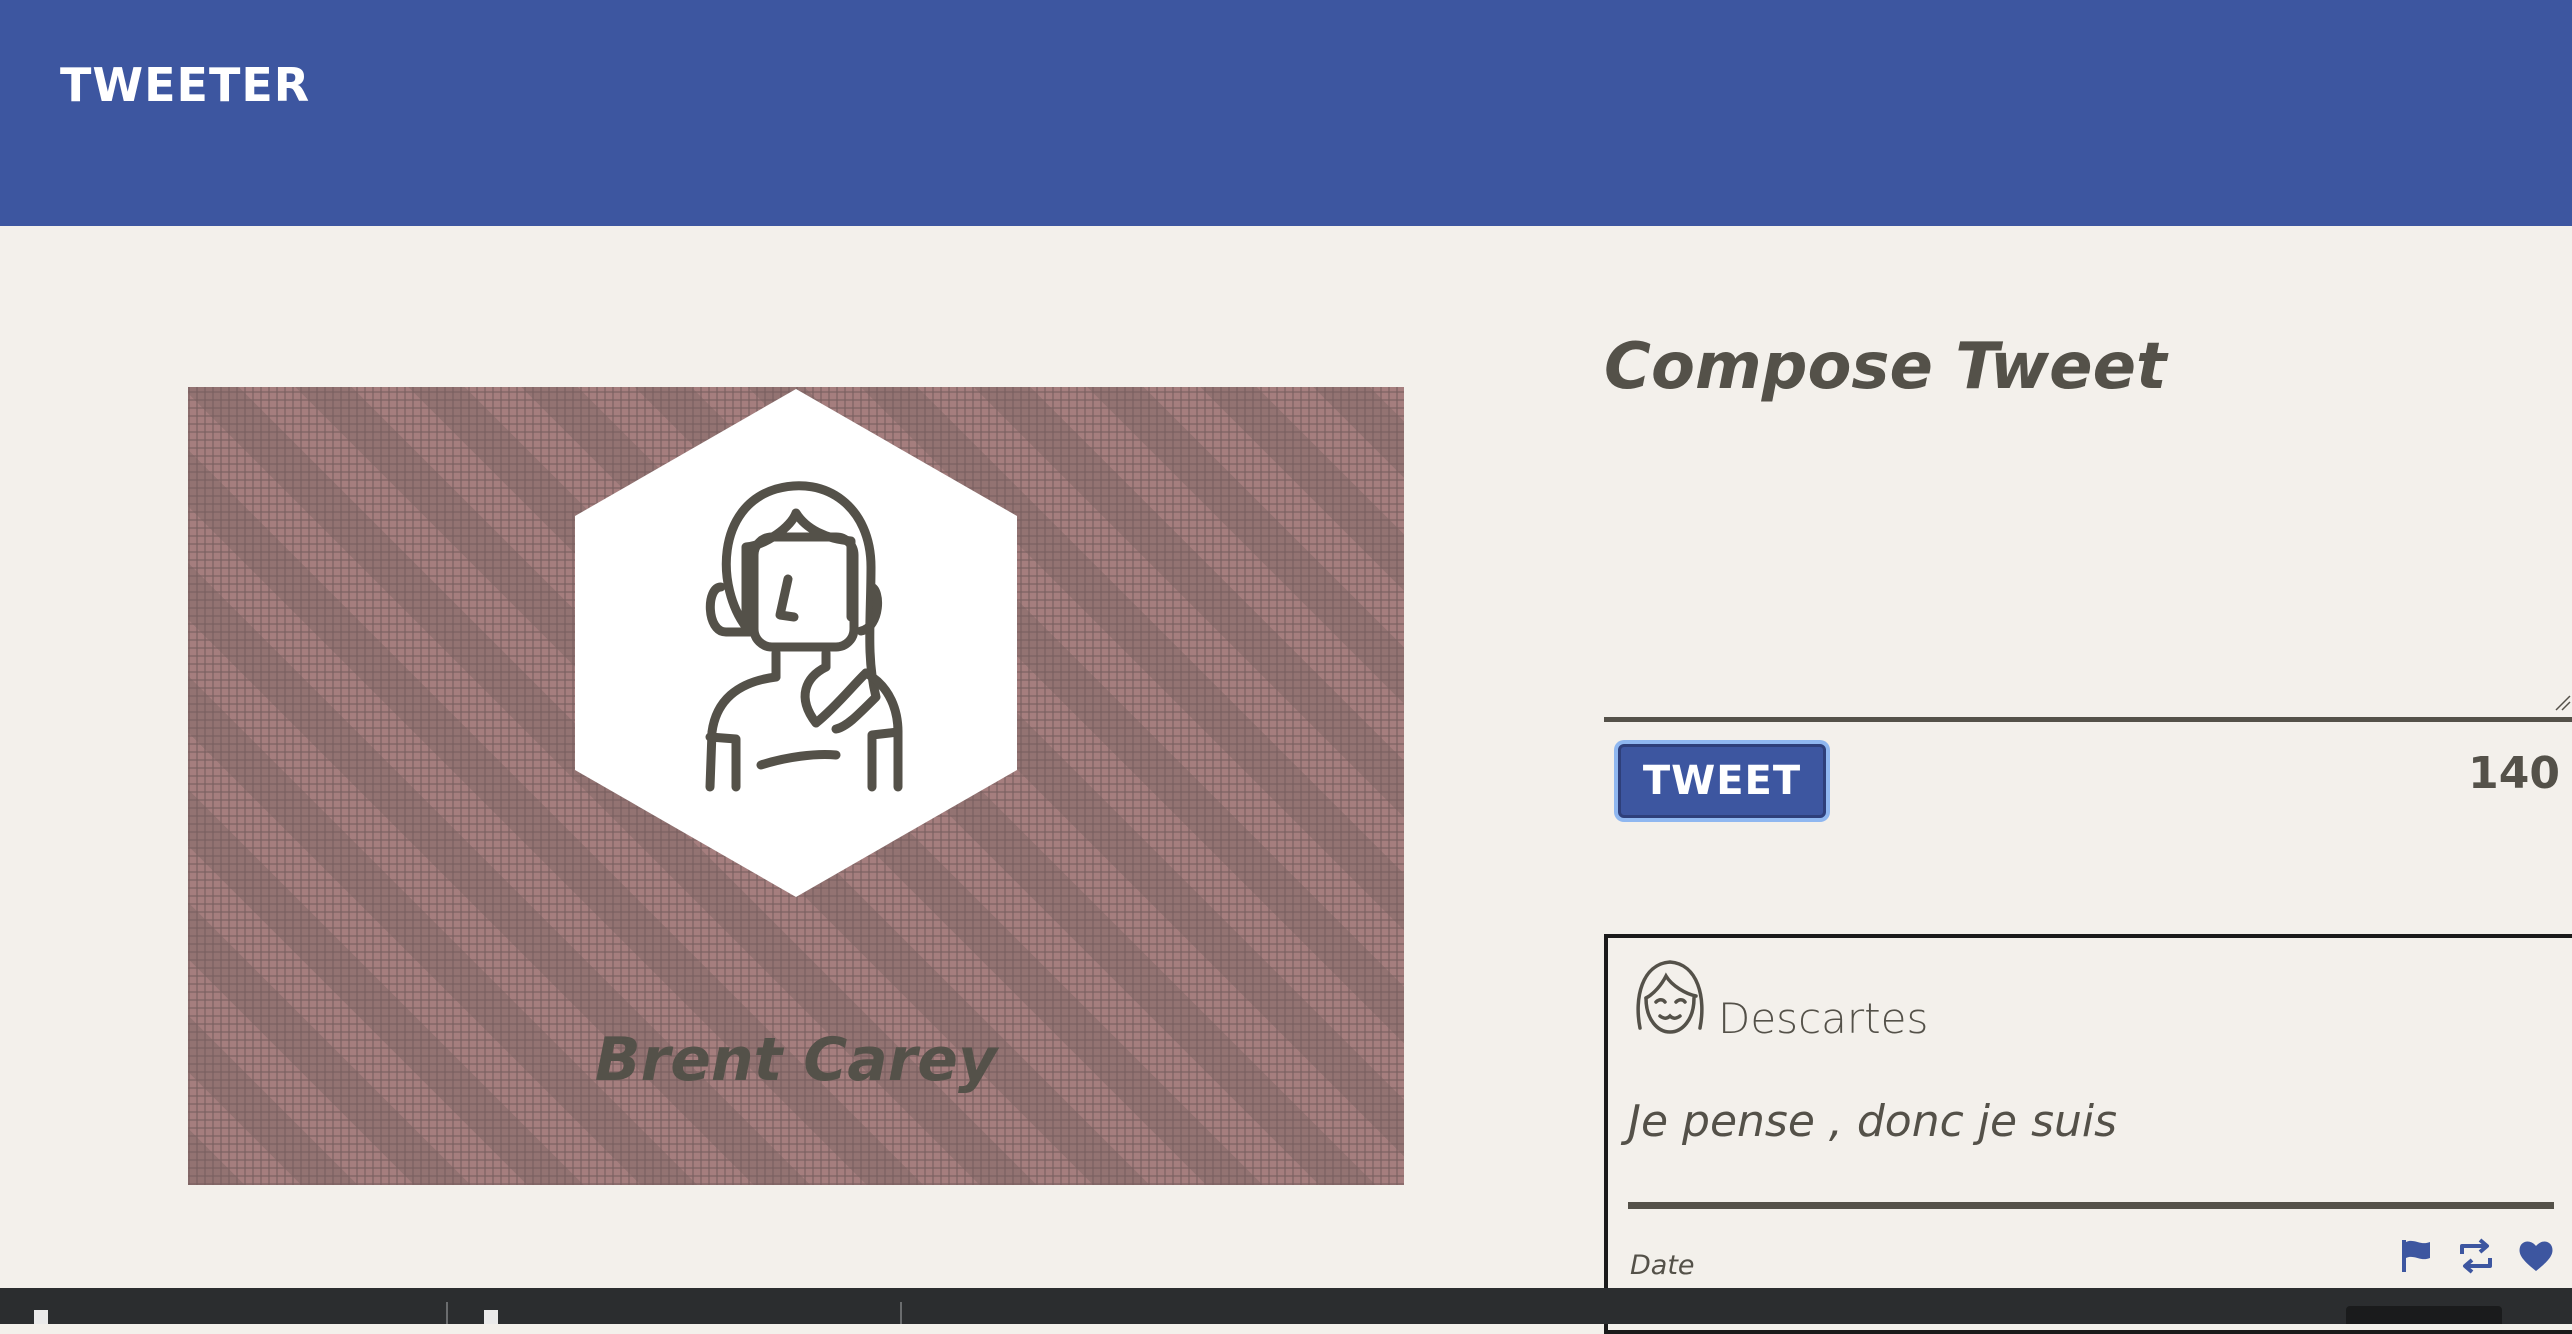 The width and height of the screenshot is (2572, 1334). I want to click on resize-grip-icon, so click(2562, 702).